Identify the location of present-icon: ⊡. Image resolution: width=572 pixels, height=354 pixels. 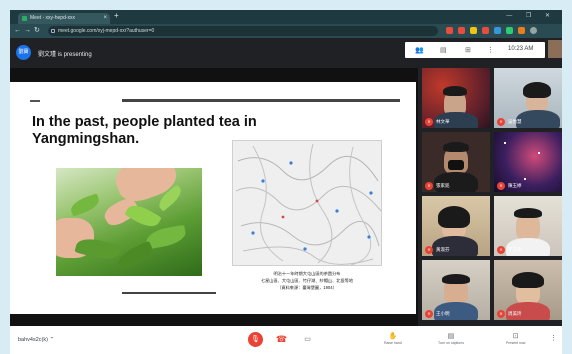
(515, 336).